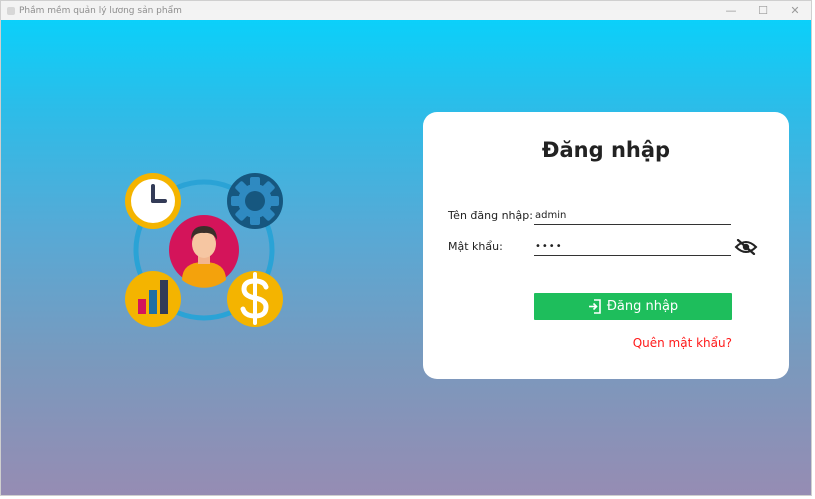 The width and height of the screenshot is (815, 499). What do you see at coordinates (632, 247) in the screenshot?
I see `password-input` at bounding box center [632, 247].